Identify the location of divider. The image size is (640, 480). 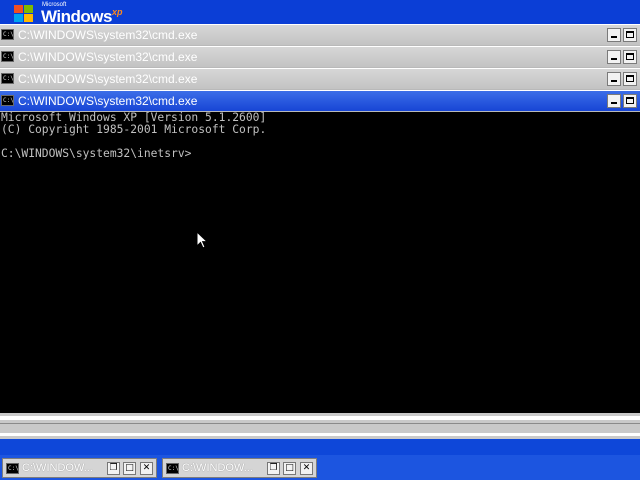
(320, 423).